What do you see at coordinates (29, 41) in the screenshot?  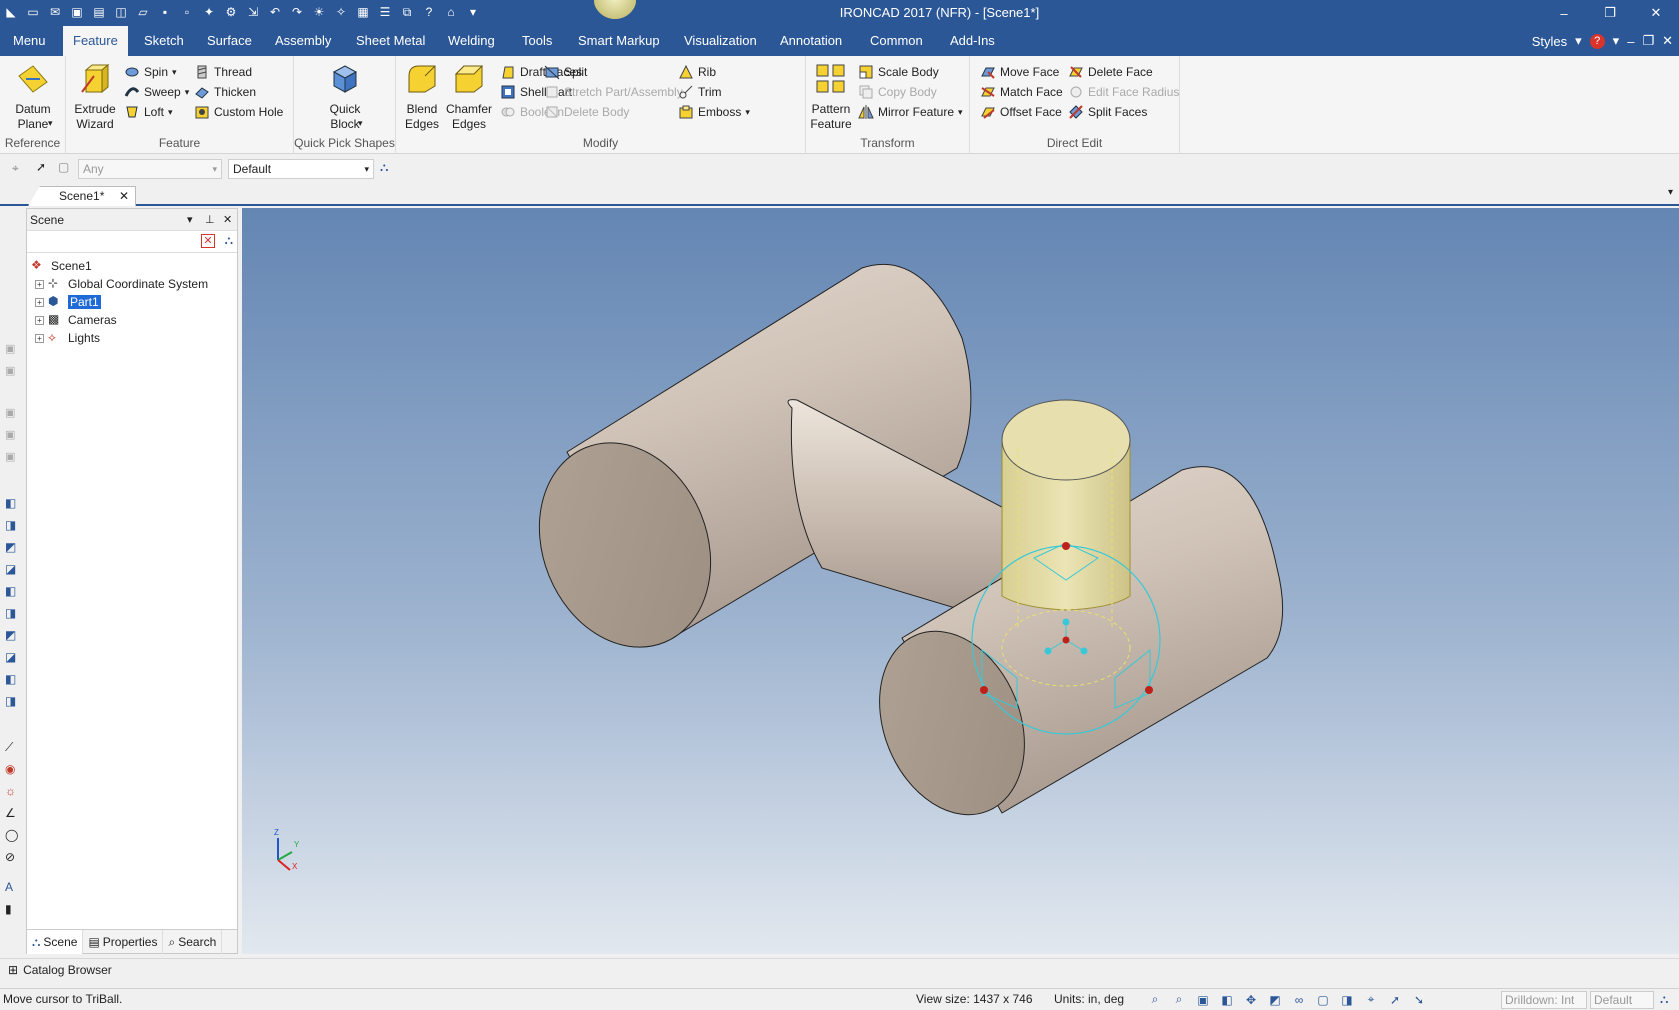 I see `tab-menu: Menu` at bounding box center [29, 41].